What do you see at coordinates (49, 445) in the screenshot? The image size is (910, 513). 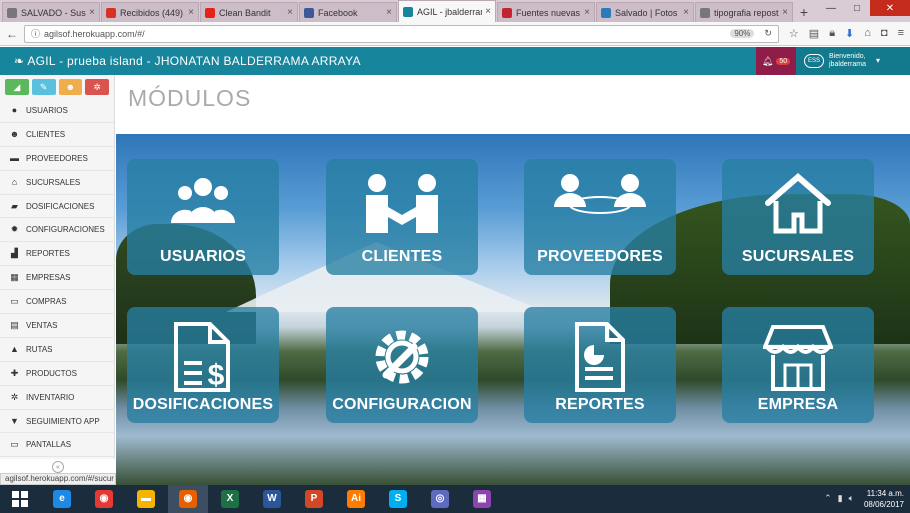 I see `sidebar-item-label: PANTALLAS` at bounding box center [49, 445].